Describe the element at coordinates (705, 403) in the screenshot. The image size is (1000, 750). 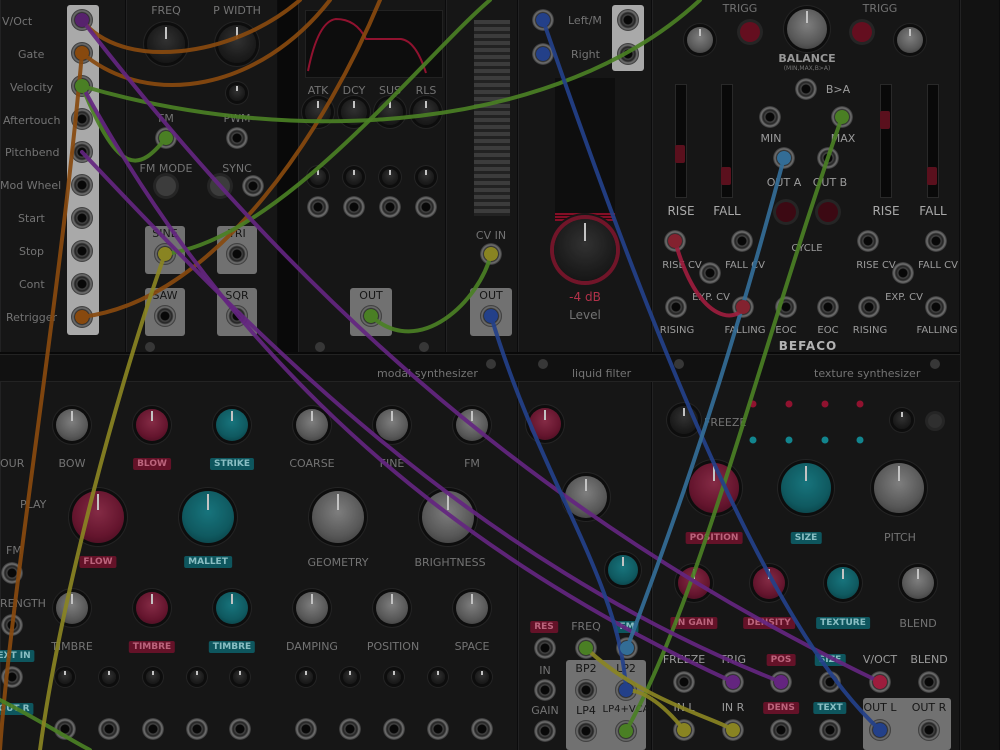
I see `cable-lightblue` at that location.